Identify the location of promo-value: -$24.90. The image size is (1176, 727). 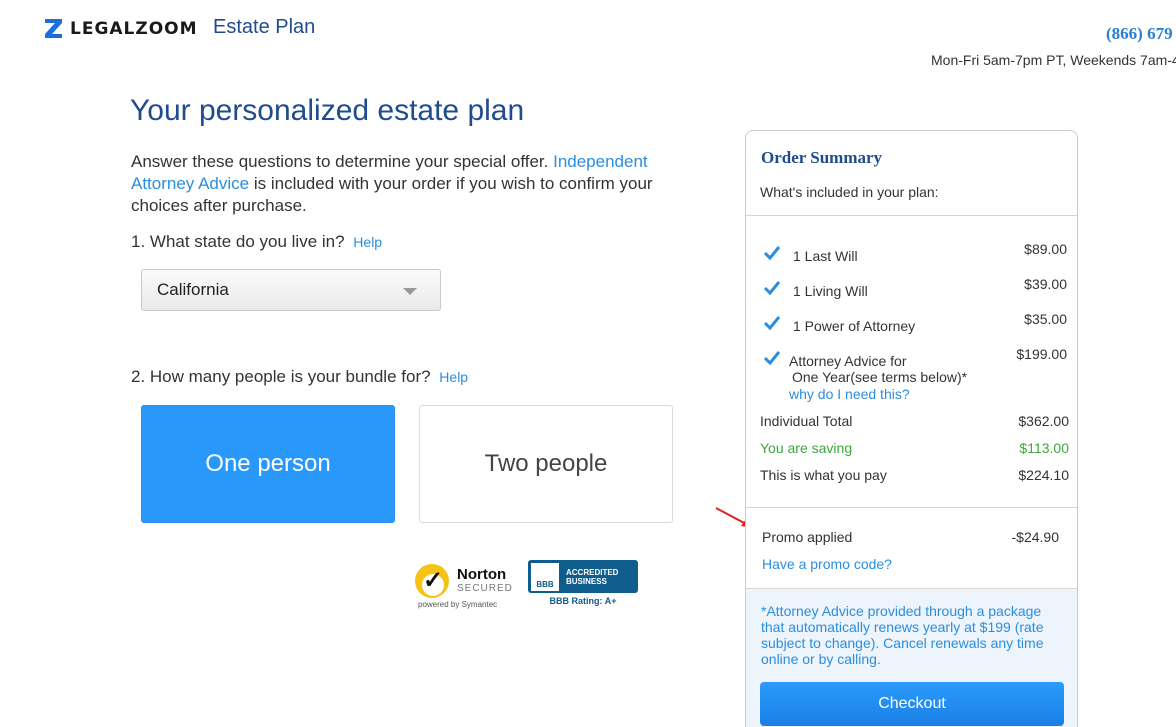
(1035, 537).